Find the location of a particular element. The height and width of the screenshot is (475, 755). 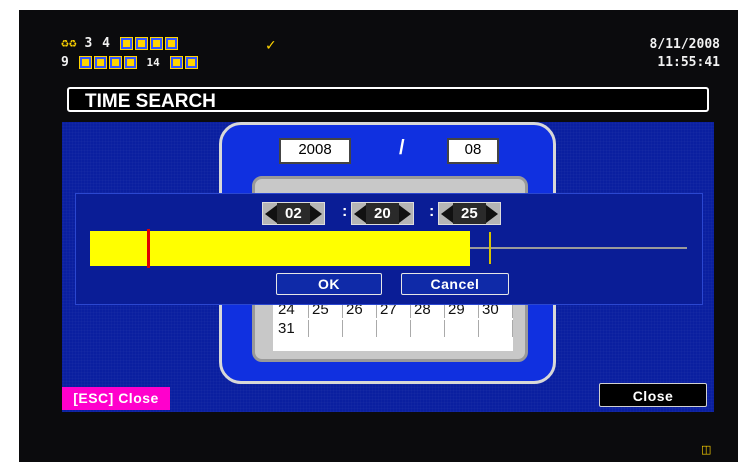

speaker-mute-icon: ✓ is located at coordinates (271, 46).